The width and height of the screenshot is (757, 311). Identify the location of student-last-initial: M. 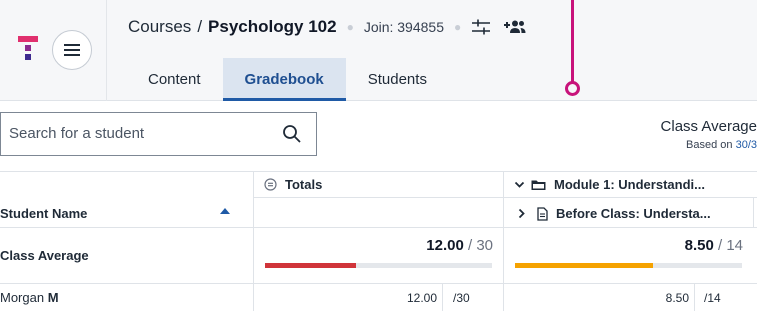
(53, 297).